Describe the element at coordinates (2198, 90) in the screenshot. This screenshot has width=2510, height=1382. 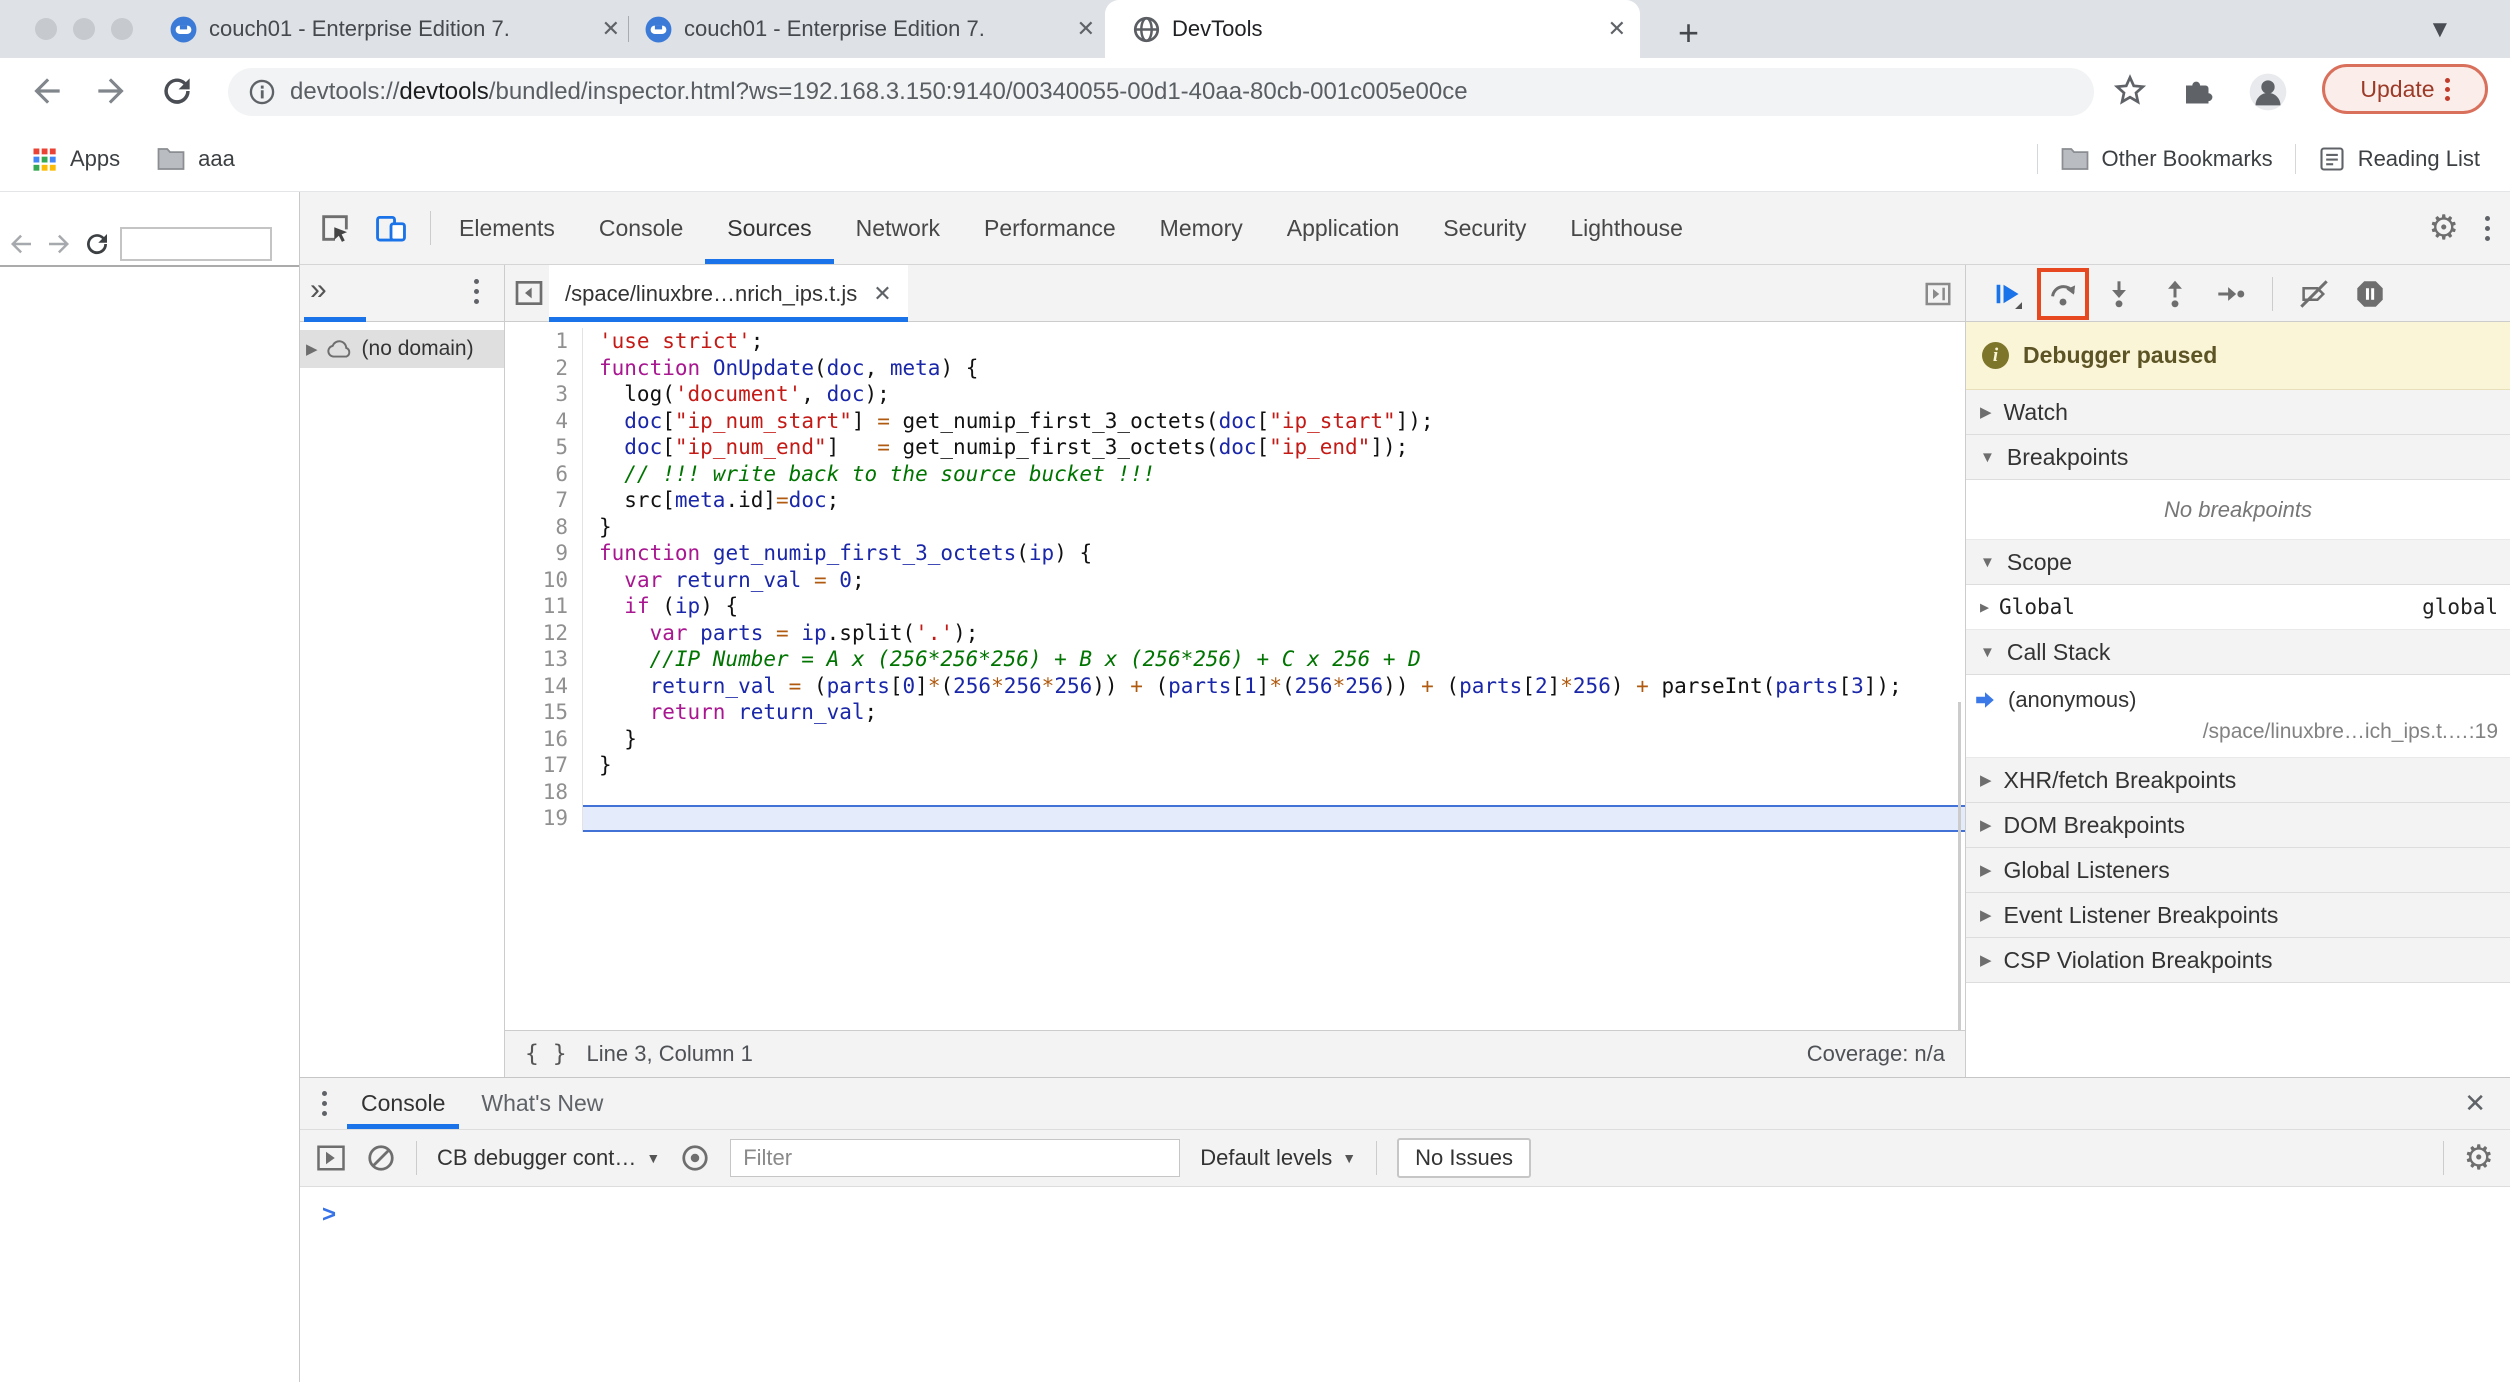
I see `extensions-puzzle-icon` at that location.